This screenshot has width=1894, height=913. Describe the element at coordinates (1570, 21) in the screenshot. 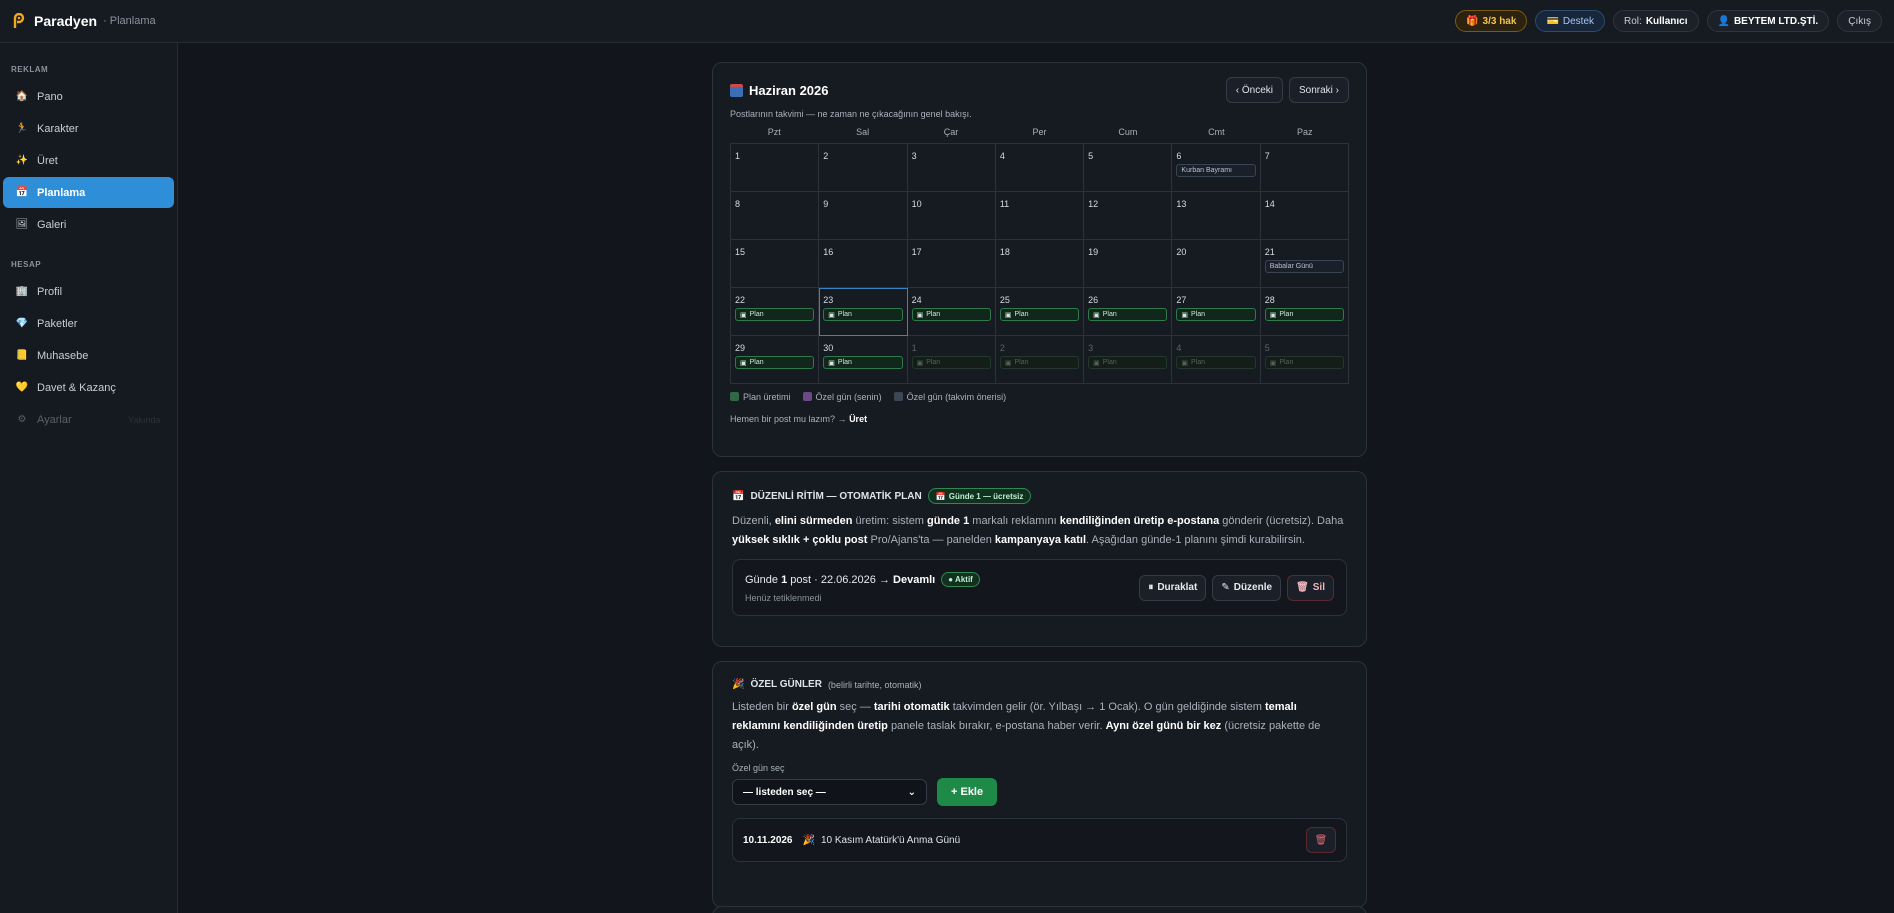

I see `support-button: 💳 Destek` at that location.